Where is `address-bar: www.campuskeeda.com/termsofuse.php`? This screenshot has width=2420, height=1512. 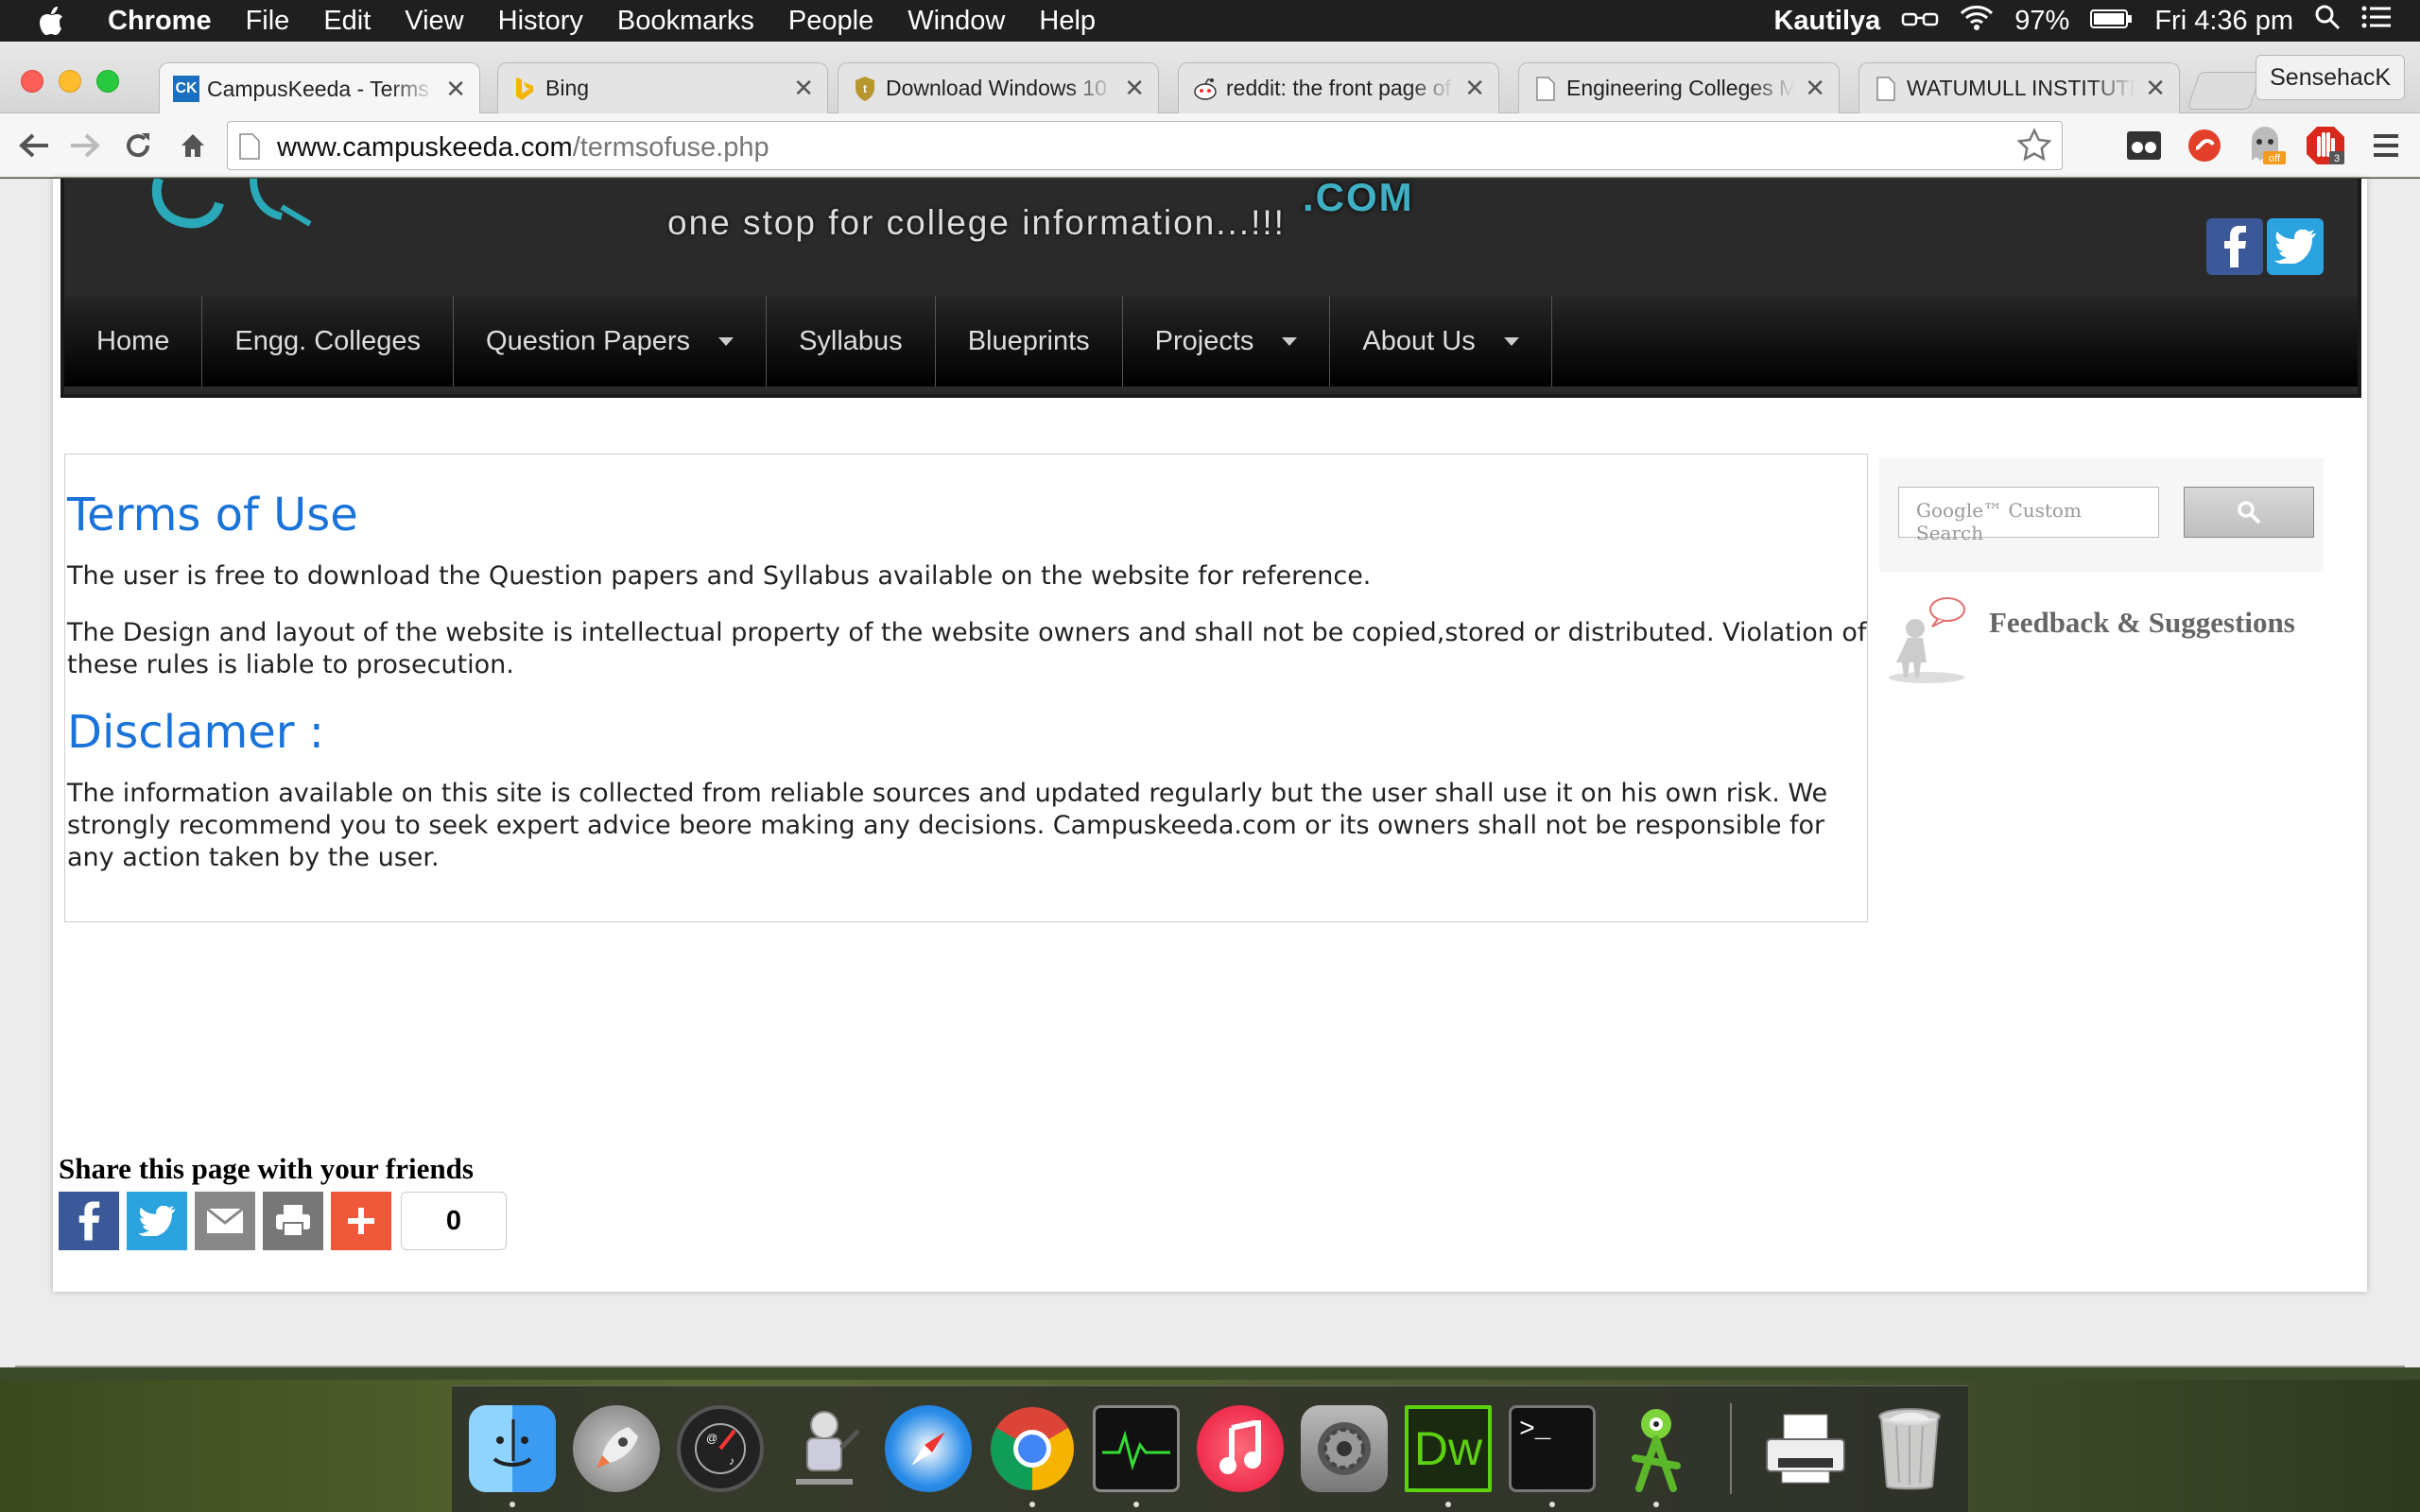
address-bar: www.campuskeeda.com/termsofuse.php is located at coordinates (1145, 145).